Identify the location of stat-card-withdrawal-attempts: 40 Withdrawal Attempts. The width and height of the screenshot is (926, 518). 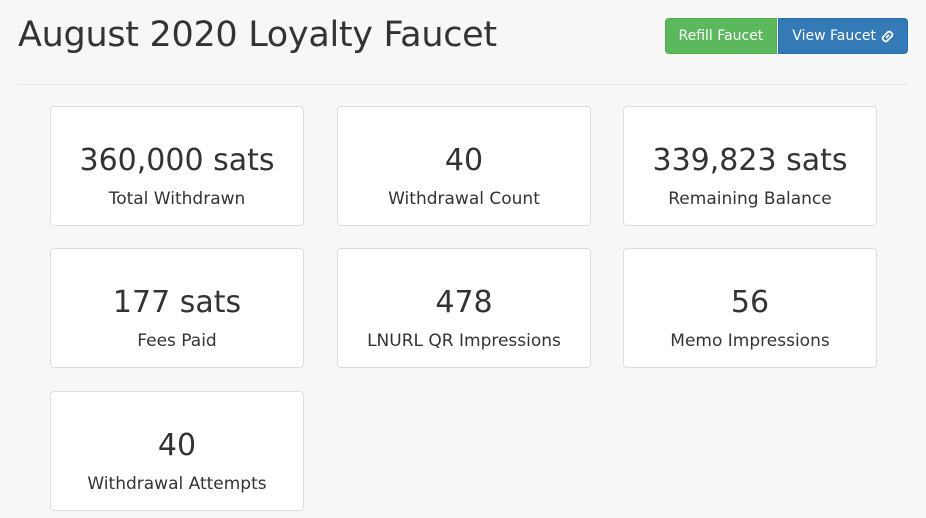
(177, 451).